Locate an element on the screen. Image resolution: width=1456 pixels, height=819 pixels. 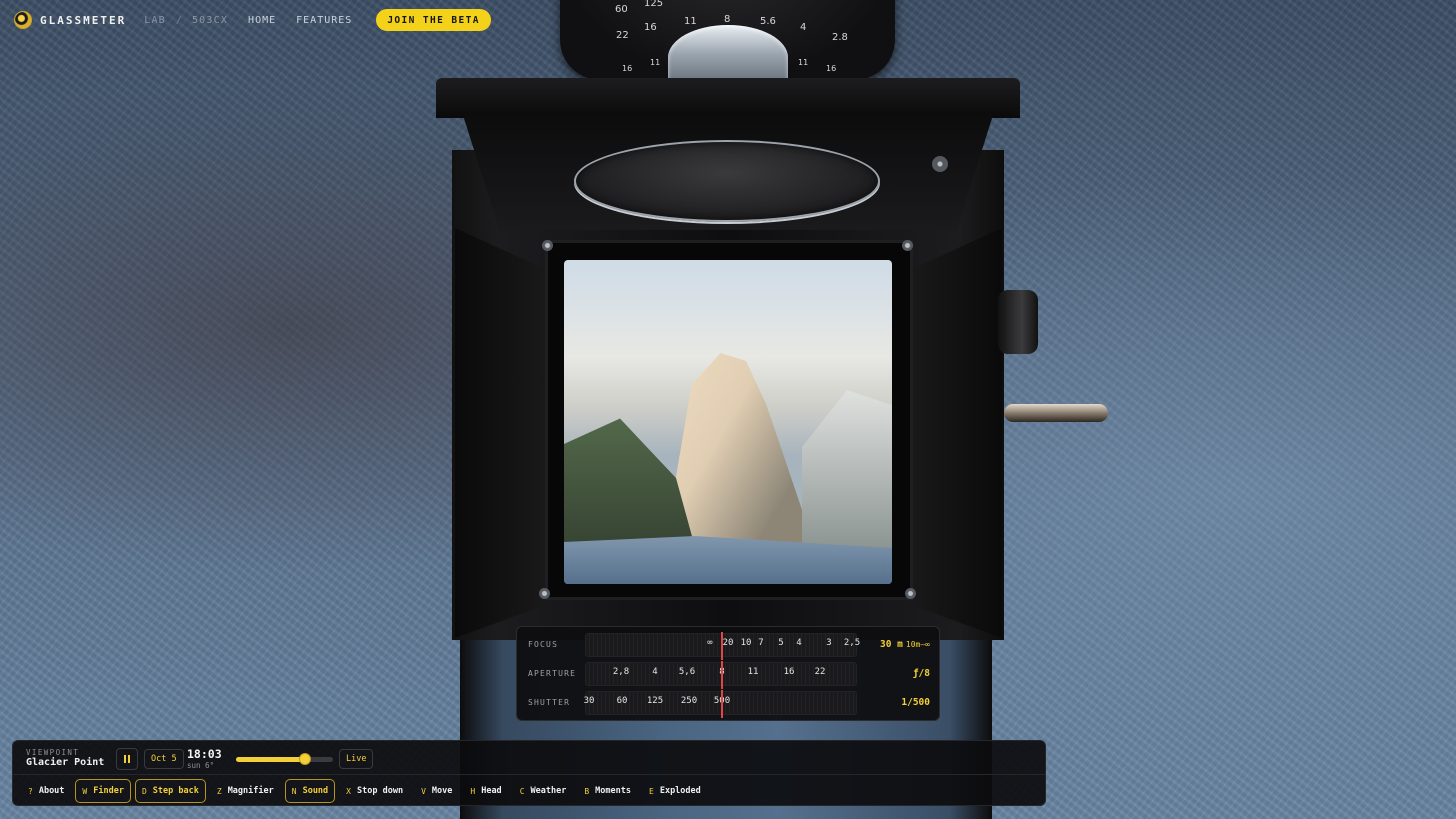
shortcut-sound-button: N Sound is located at coordinates (310, 791).